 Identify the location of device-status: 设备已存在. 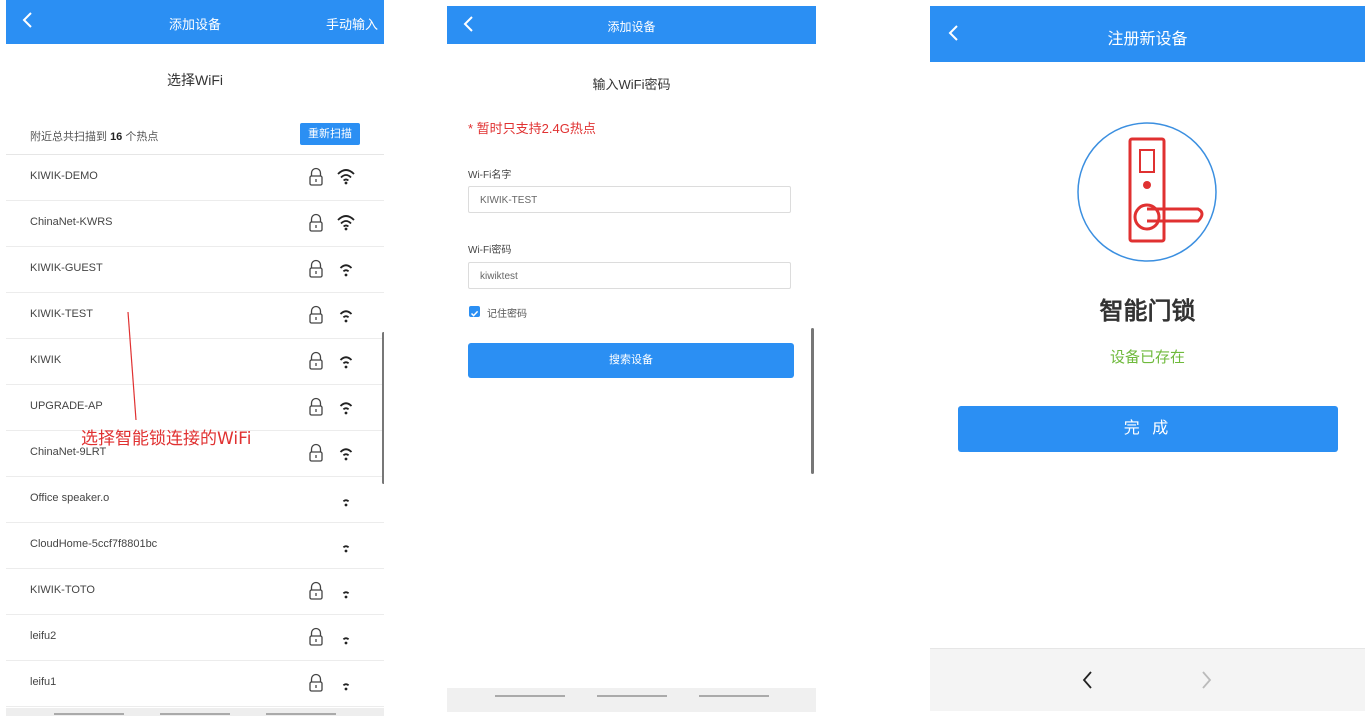
(1147, 357).